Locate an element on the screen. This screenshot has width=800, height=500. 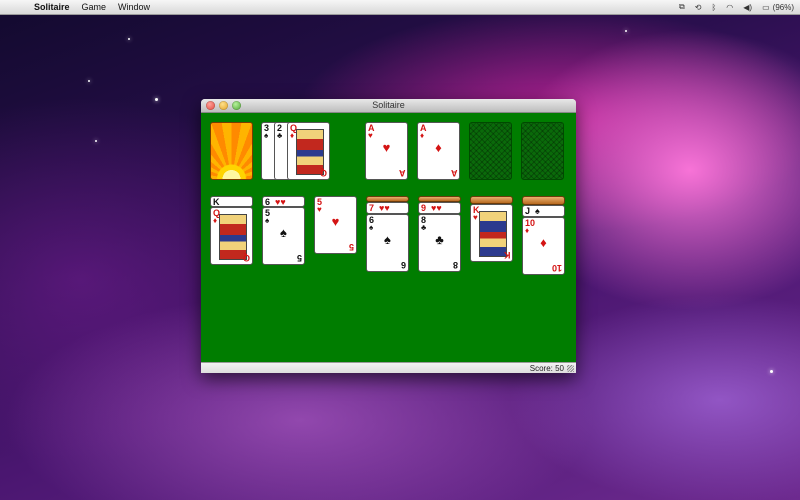
card-pip: ♣ is located at coordinates (439, 239).